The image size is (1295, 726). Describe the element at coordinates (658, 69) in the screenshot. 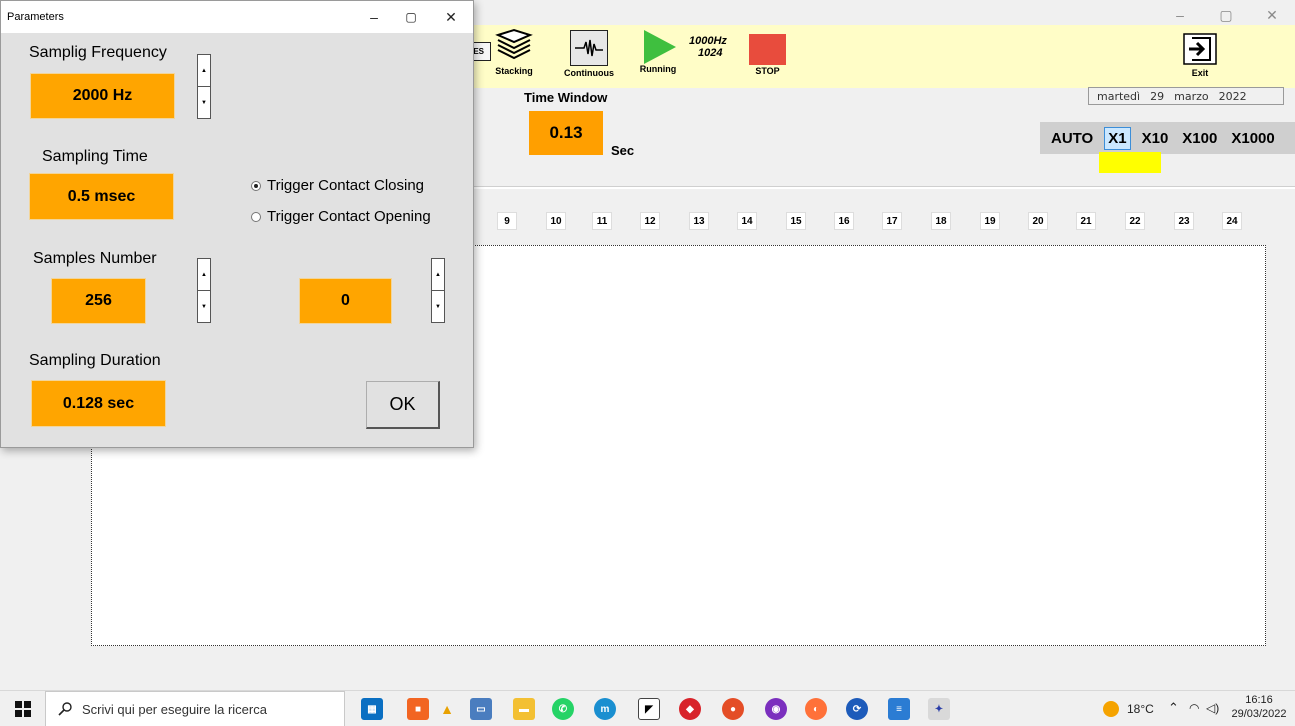

I see `running-label: Running` at that location.